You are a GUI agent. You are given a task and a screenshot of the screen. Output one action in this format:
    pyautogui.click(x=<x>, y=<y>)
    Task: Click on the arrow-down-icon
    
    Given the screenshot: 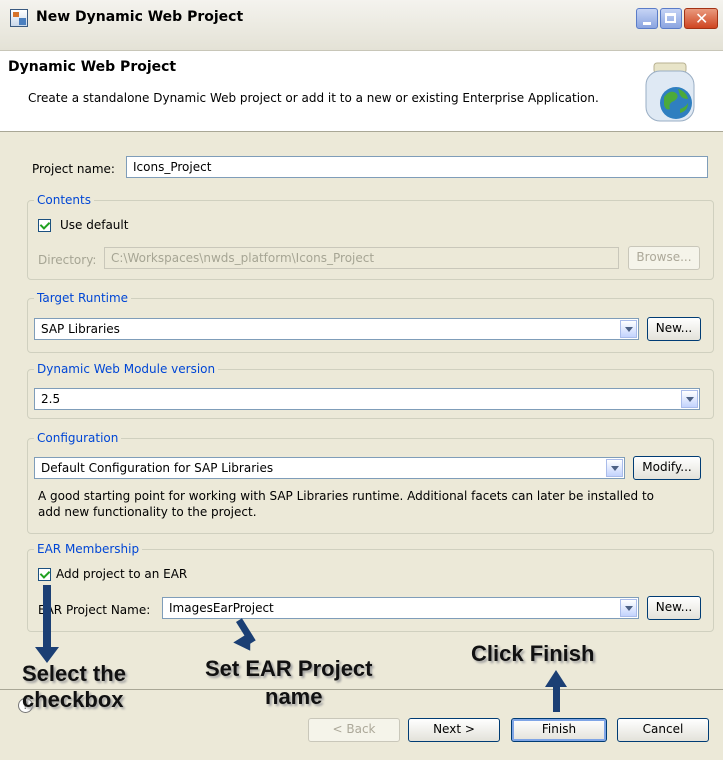 What is the action you would take?
    pyautogui.click(x=246, y=644)
    